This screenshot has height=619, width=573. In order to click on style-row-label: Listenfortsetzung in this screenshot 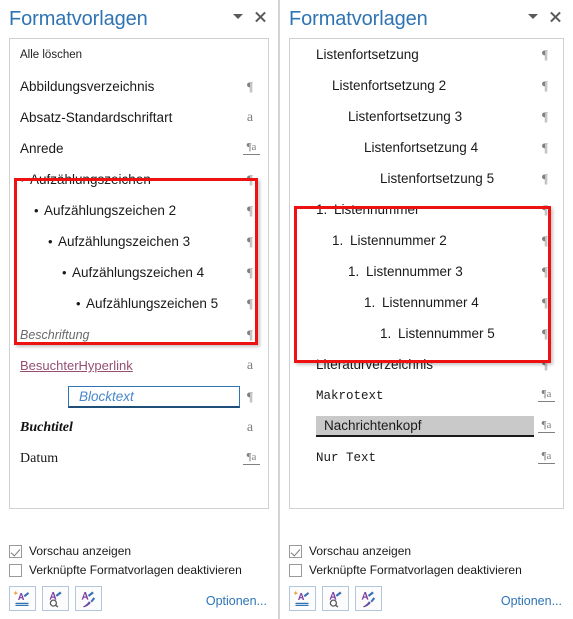, I will do `click(367, 54)`.